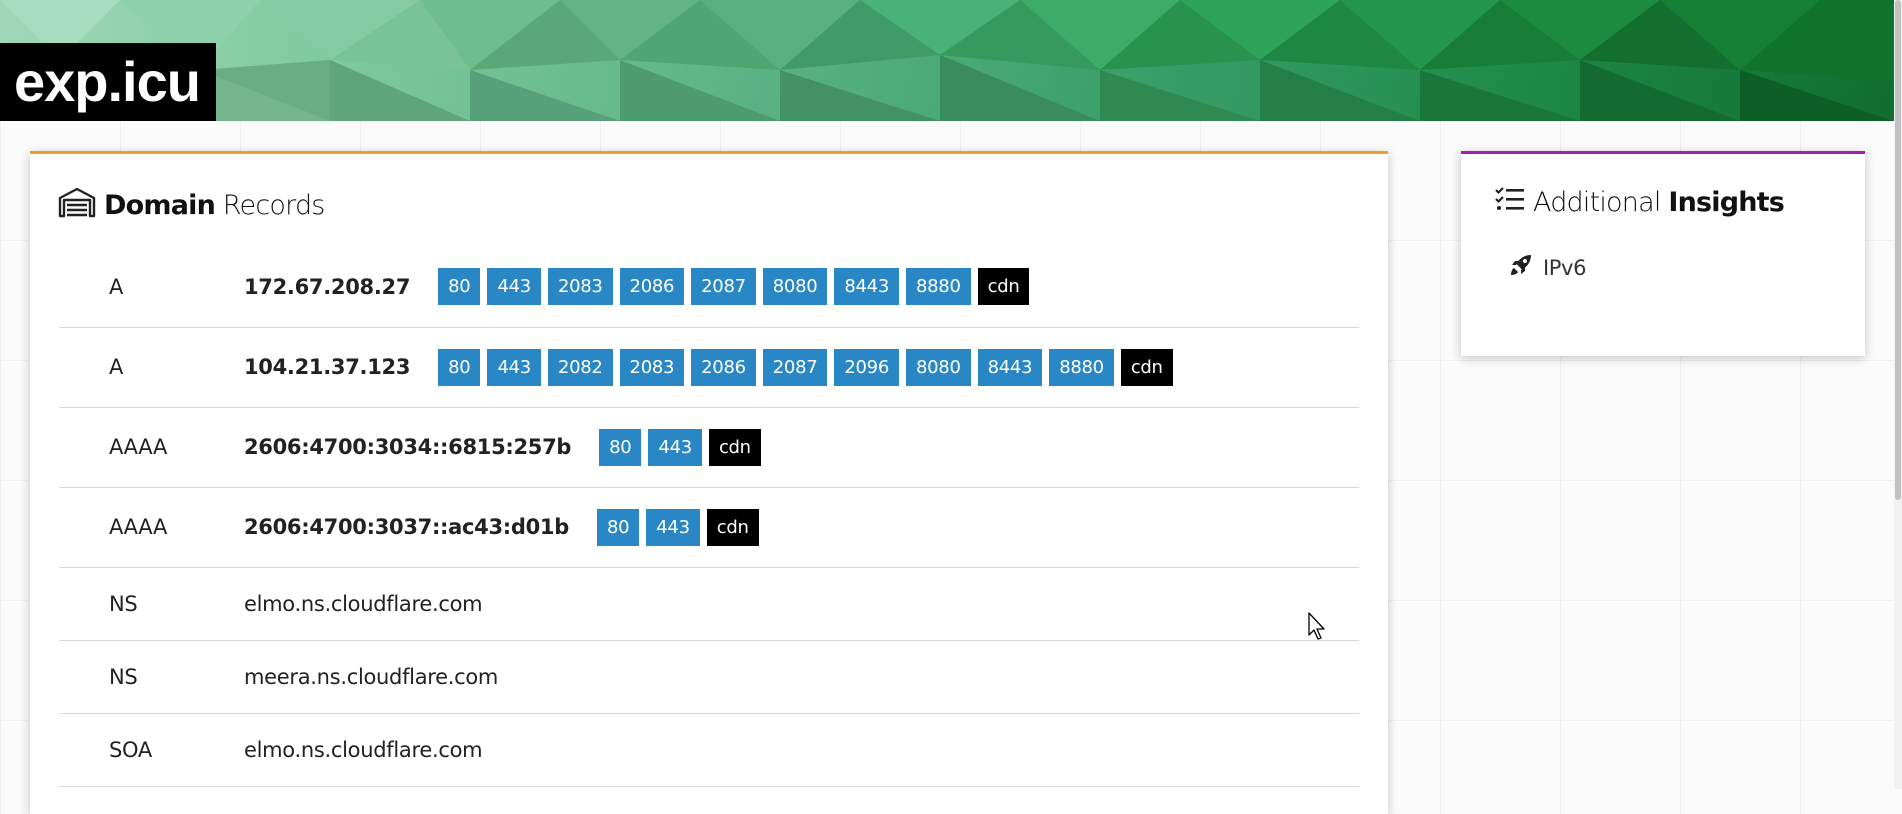 The width and height of the screenshot is (1902, 814). Describe the element at coordinates (1663, 253) in the screenshot. I see `additional-insights-card: Additional Insights IPv6` at that location.